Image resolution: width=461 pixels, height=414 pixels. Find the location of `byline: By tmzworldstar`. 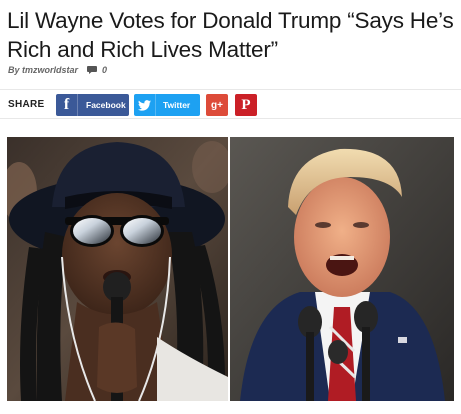

byline: By tmzworldstar is located at coordinates (43, 70).